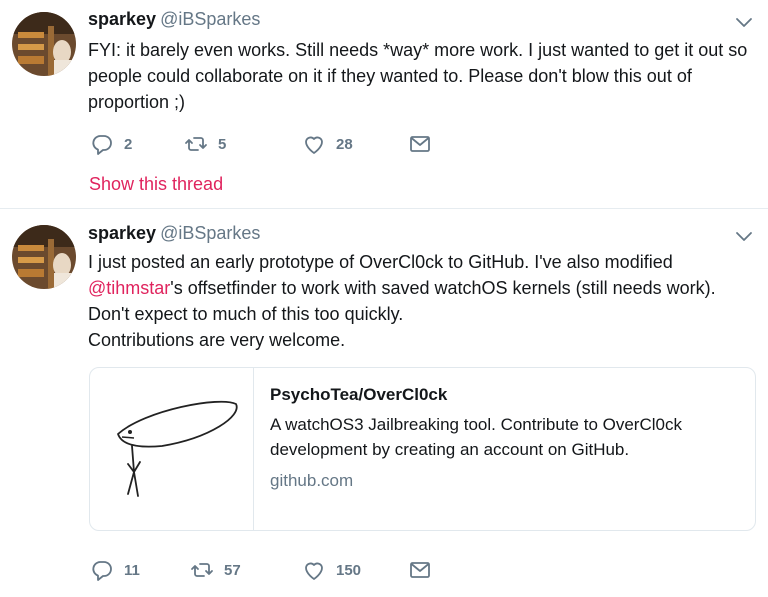  Describe the element at coordinates (232, 570) in the screenshot. I see `retweet-count: 57` at that location.